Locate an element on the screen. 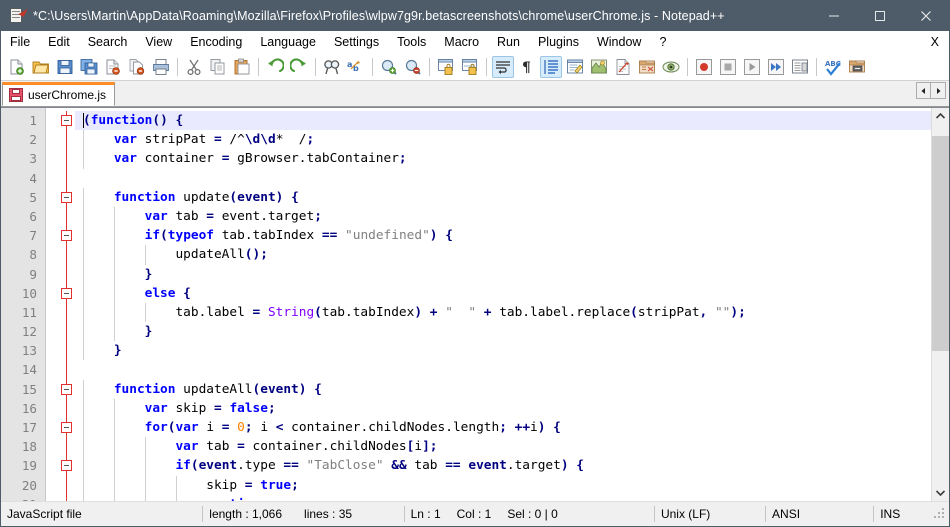 This screenshot has height=527, width=950. code-line: function update(event) { is located at coordinates (503, 197).